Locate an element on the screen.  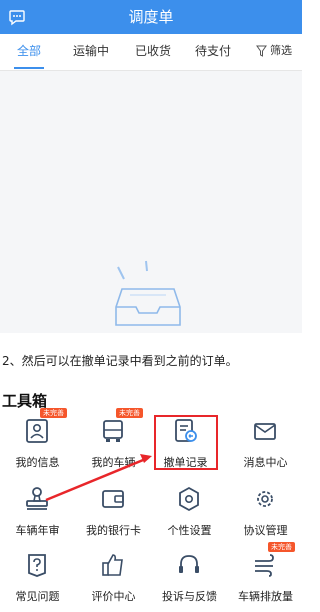
tool-my-info: 未完善 我的信息 is located at coordinates (37, 443).